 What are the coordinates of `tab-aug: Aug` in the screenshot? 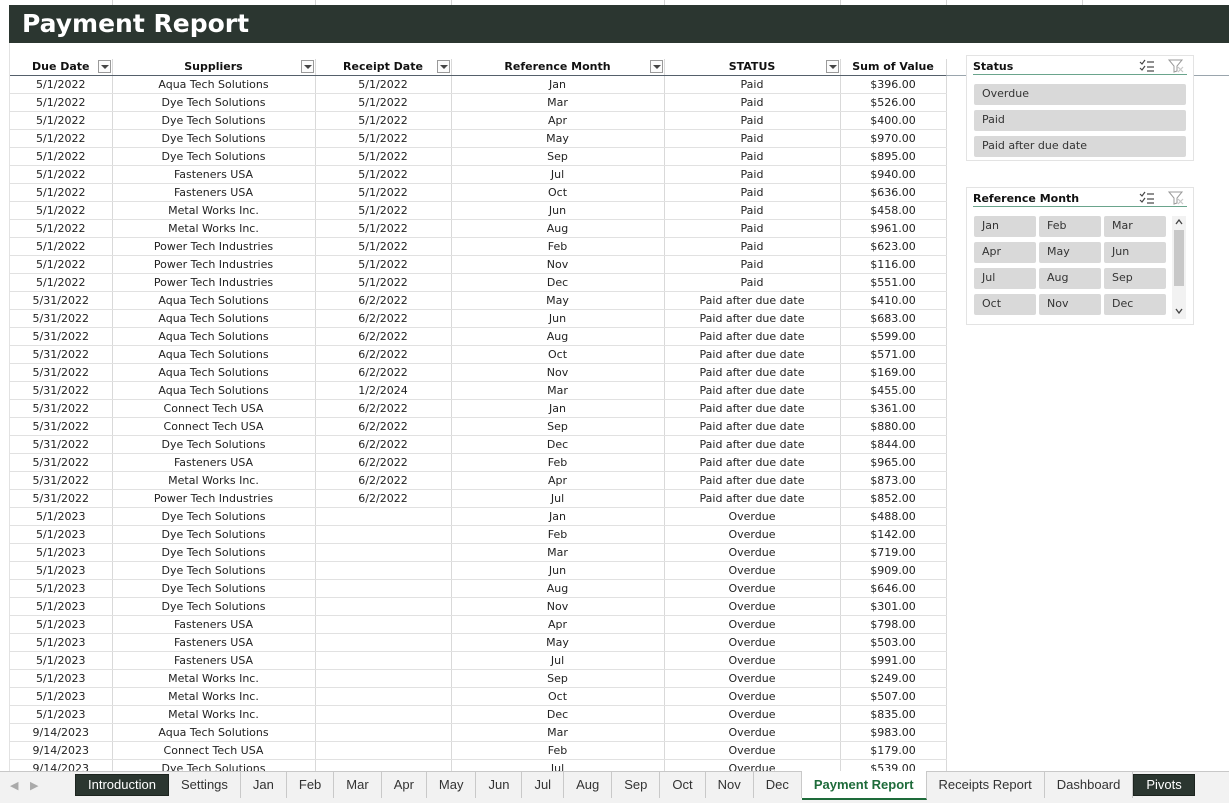 It's located at (588, 785).